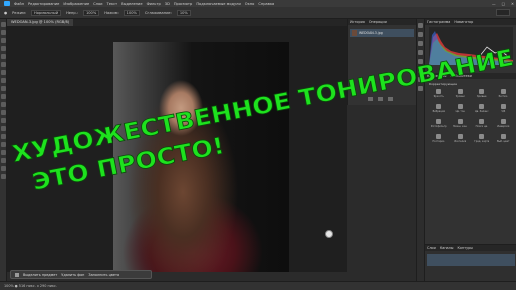  What do you see at coordinates (3, 128) in the screenshot?
I see `dodge-tool-icon` at bounding box center [3, 128].